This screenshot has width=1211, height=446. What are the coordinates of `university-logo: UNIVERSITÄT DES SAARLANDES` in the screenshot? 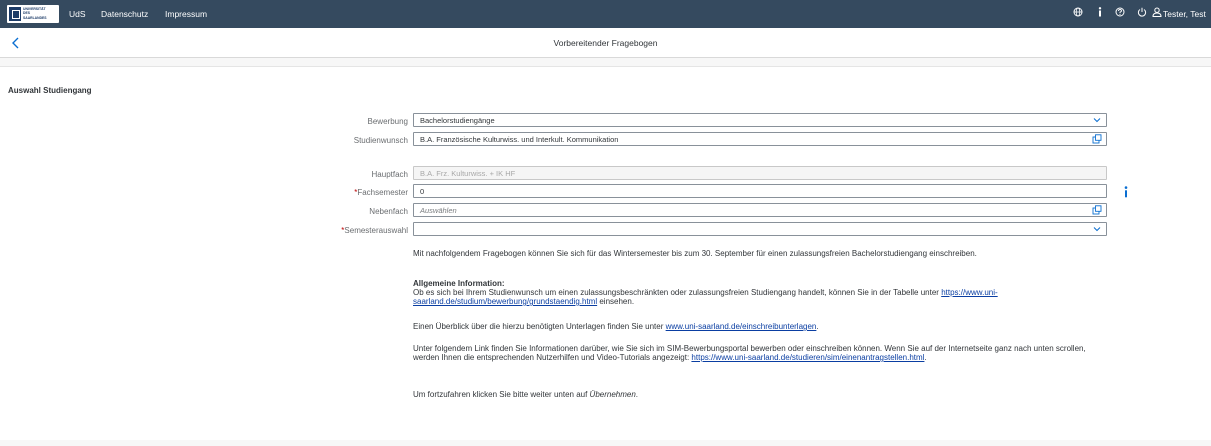 It's located at (33, 14).